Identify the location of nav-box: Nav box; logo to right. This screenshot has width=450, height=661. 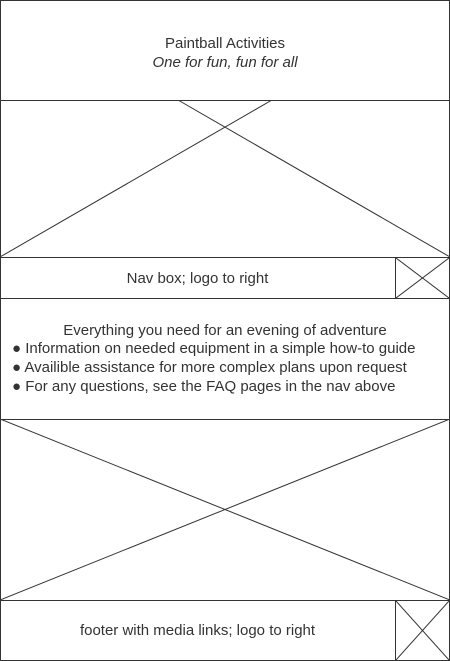
(225, 278).